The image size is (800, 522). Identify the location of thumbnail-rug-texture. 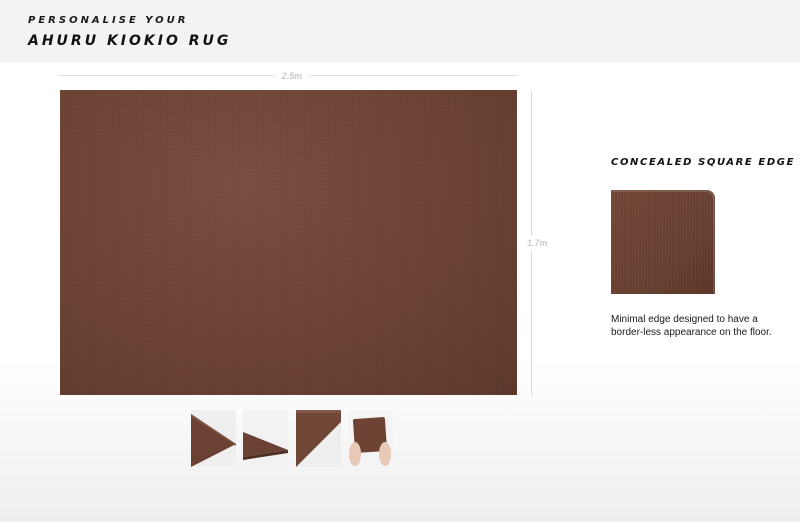
(318, 438).